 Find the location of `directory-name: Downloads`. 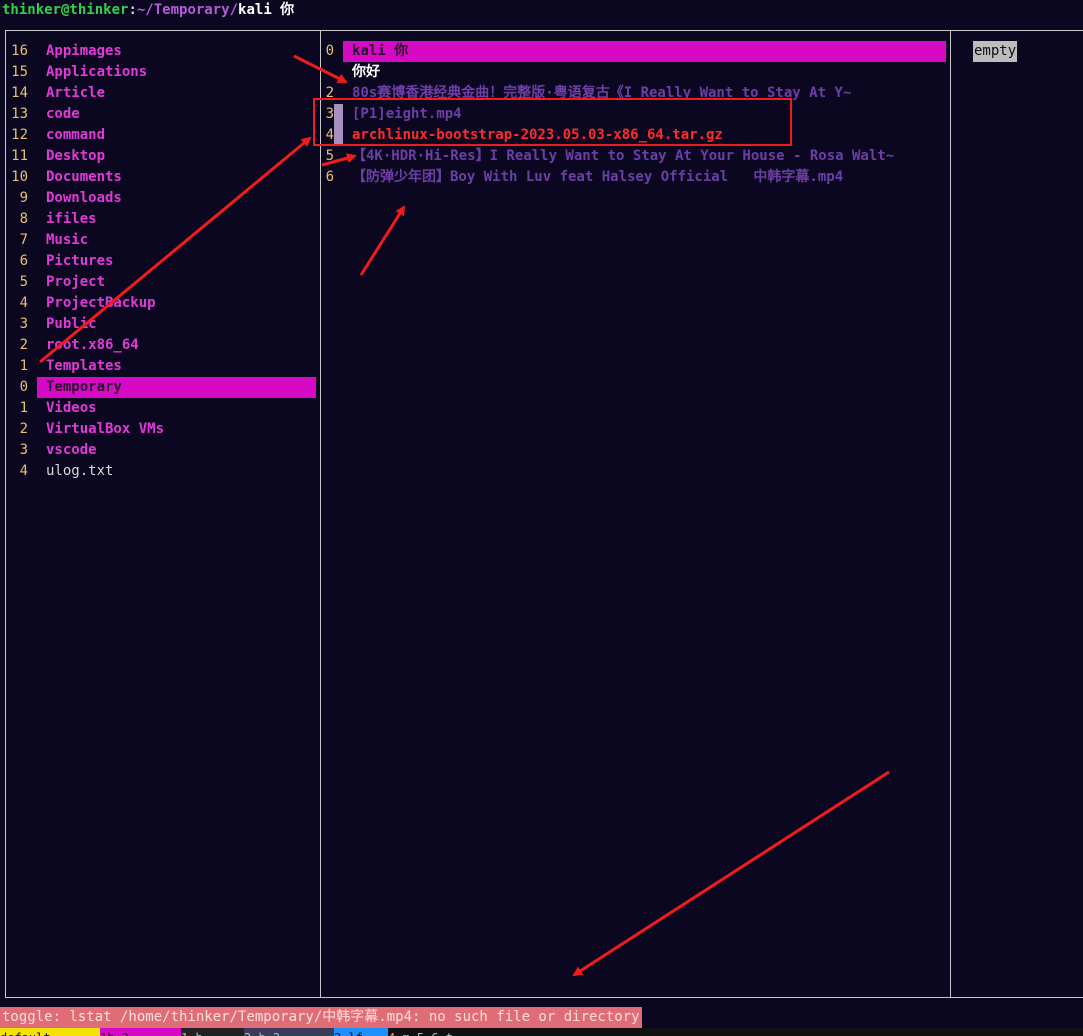

directory-name: Downloads is located at coordinates (84, 198).